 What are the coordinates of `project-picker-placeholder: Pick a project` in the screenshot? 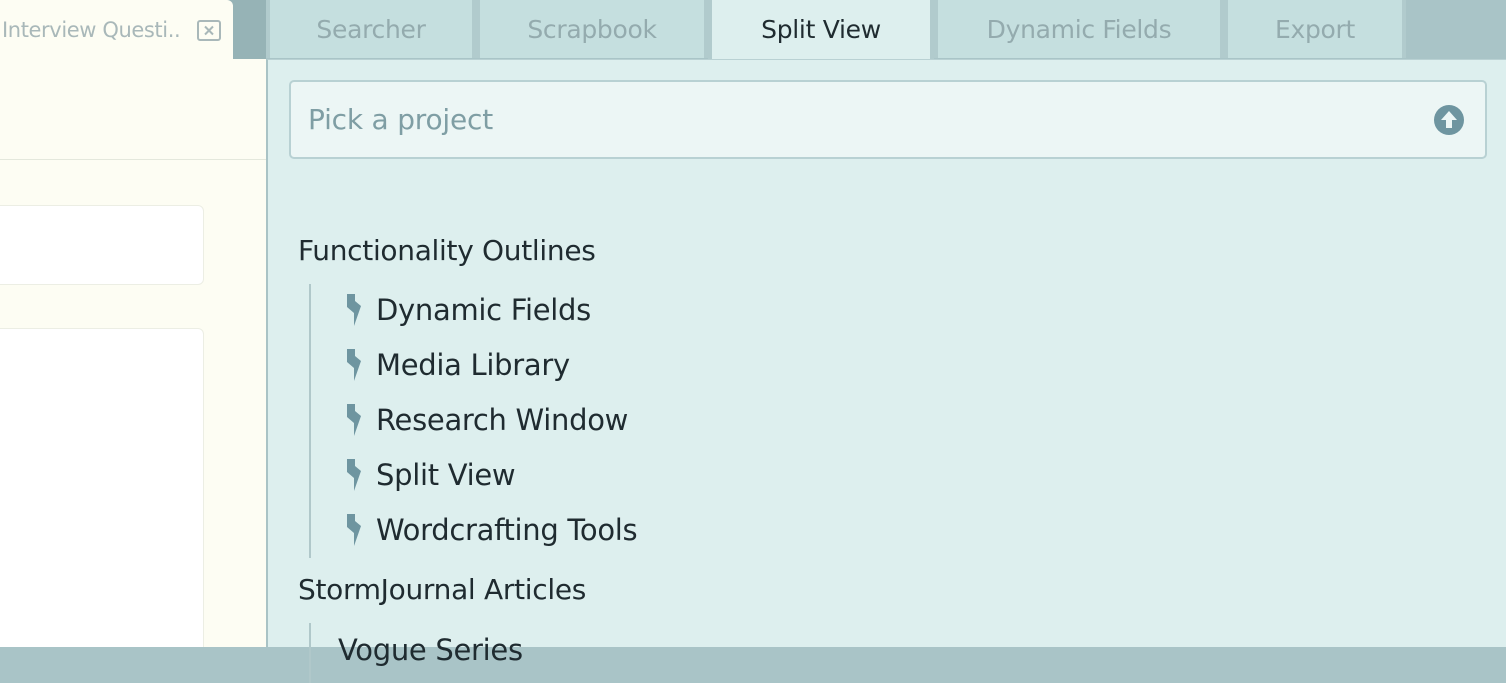 It's located at (400, 119).